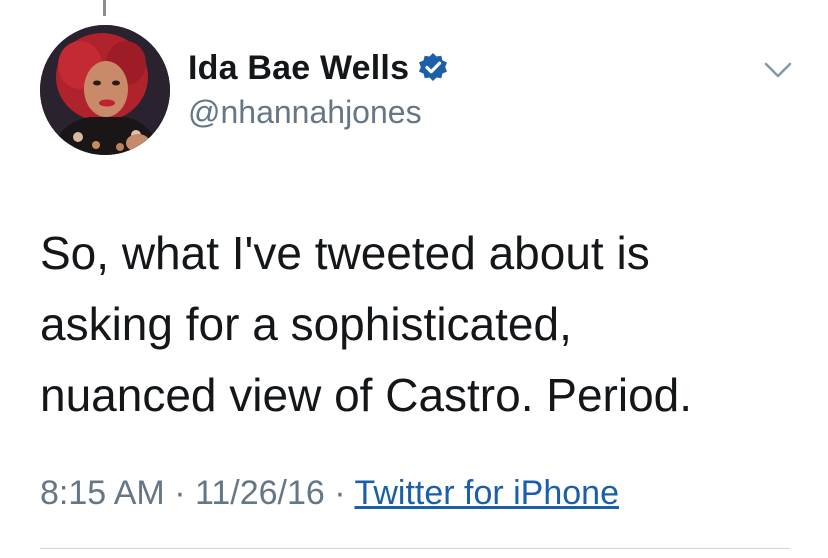 This screenshot has width=828, height=558. I want to click on avatar-photo, so click(105, 90).